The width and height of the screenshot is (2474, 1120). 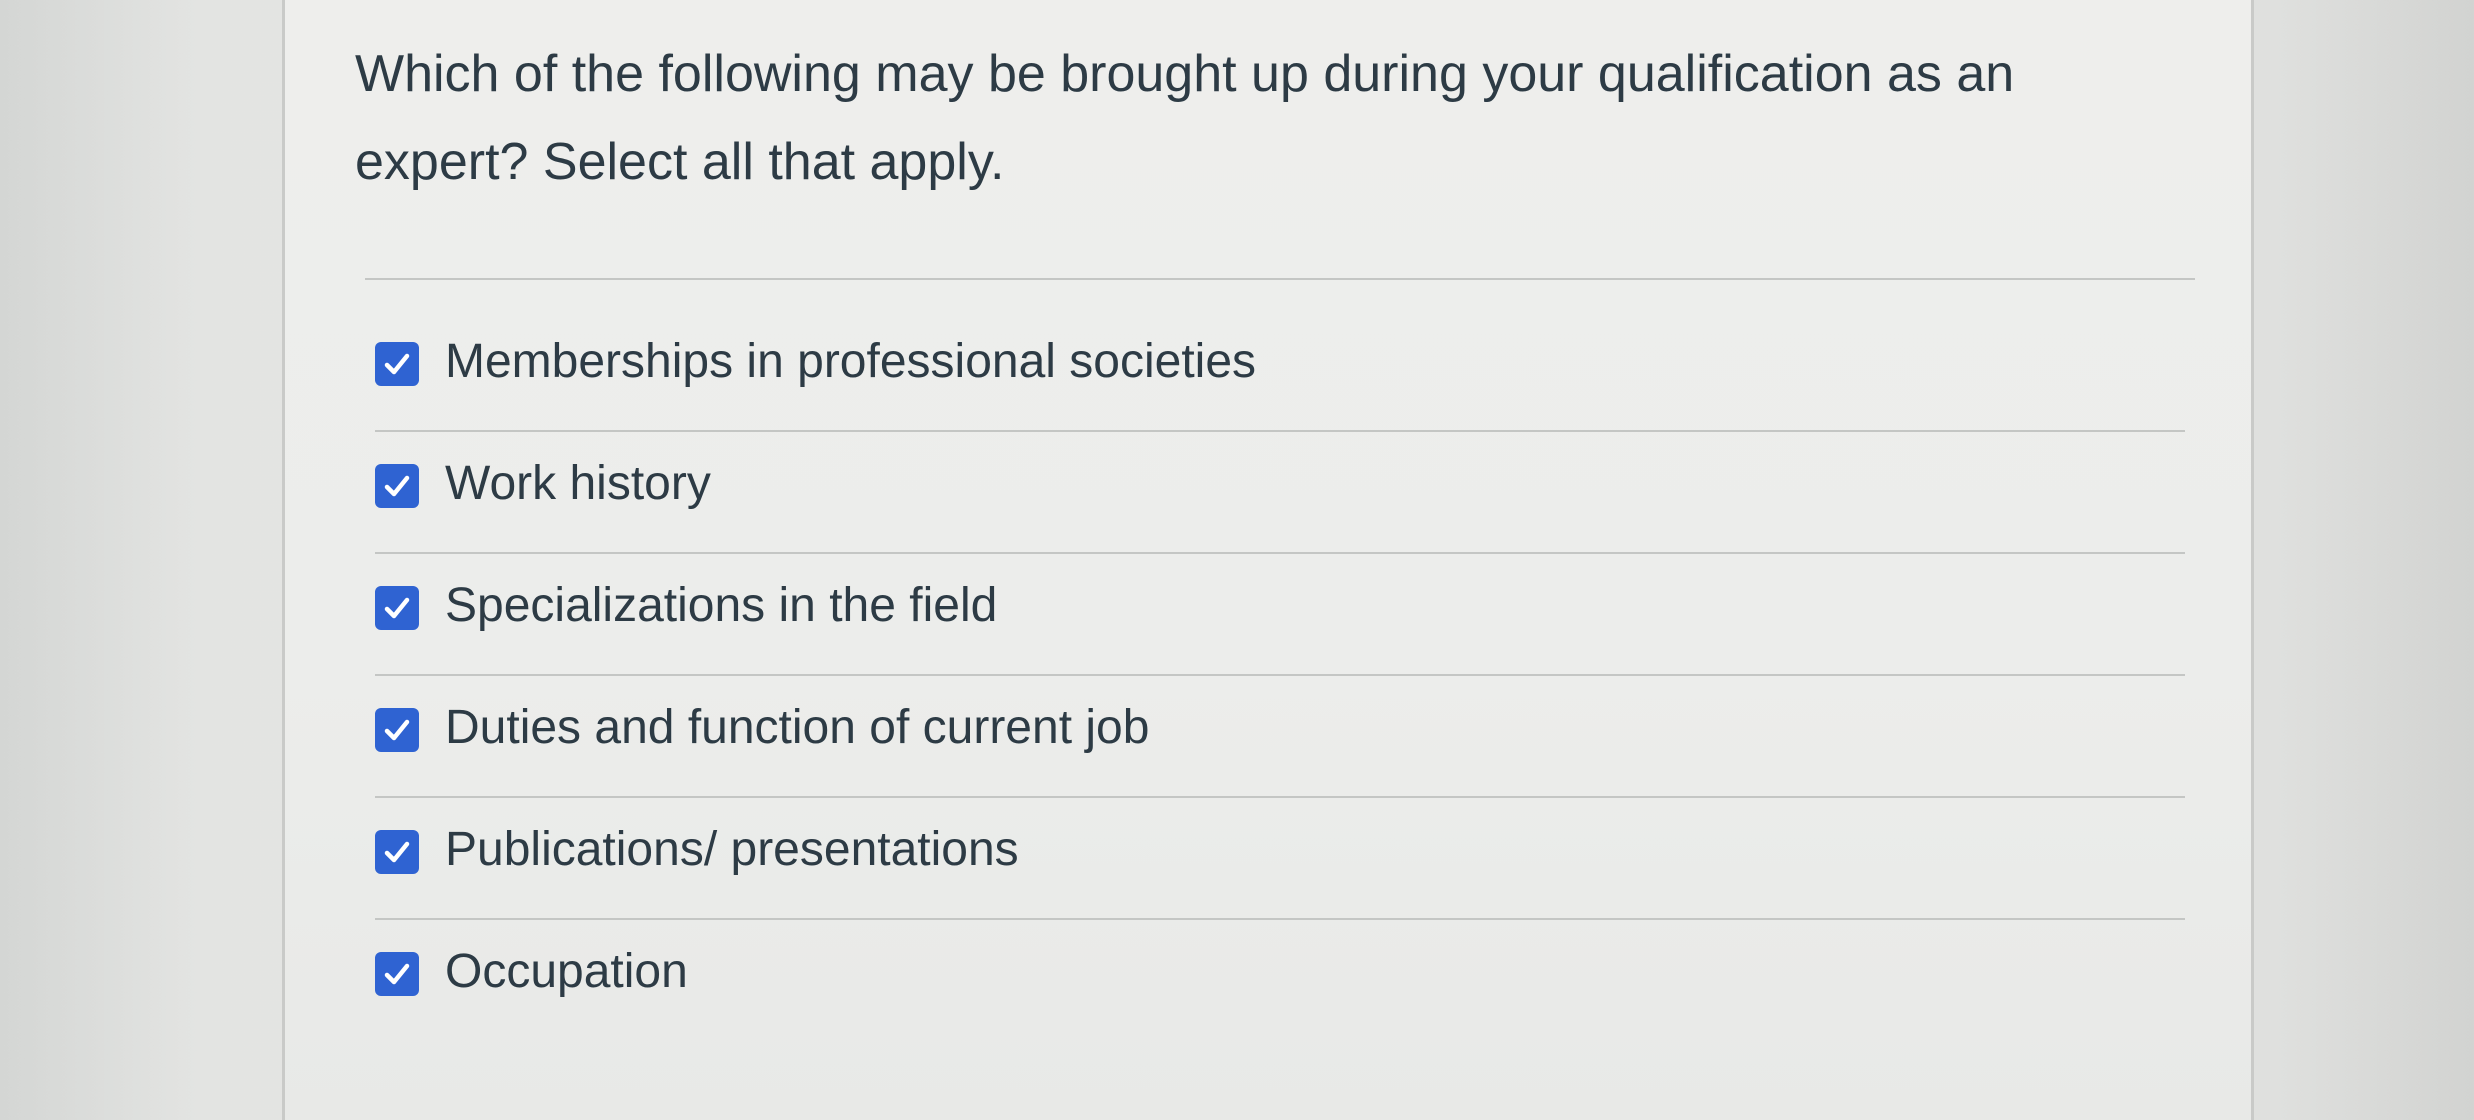 What do you see at coordinates (721, 606) in the screenshot?
I see `answer-label: Specializations in the field` at bounding box center [721, 606].